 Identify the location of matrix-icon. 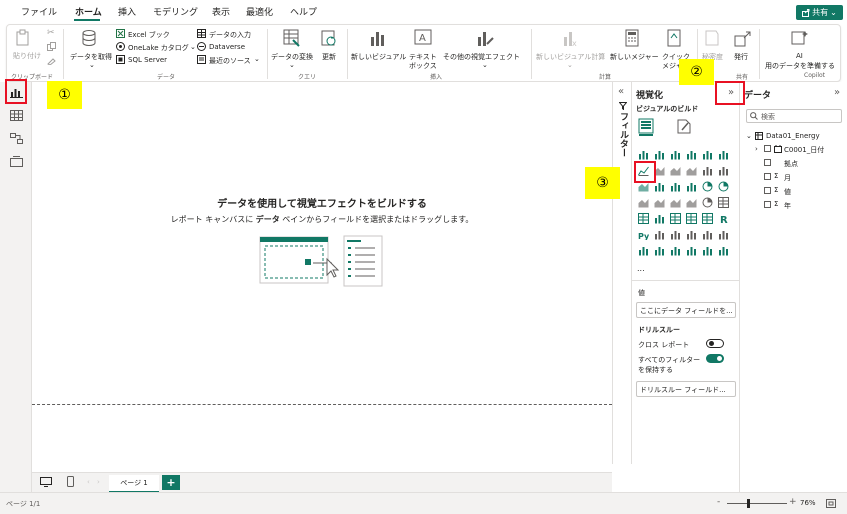
(707, 218).